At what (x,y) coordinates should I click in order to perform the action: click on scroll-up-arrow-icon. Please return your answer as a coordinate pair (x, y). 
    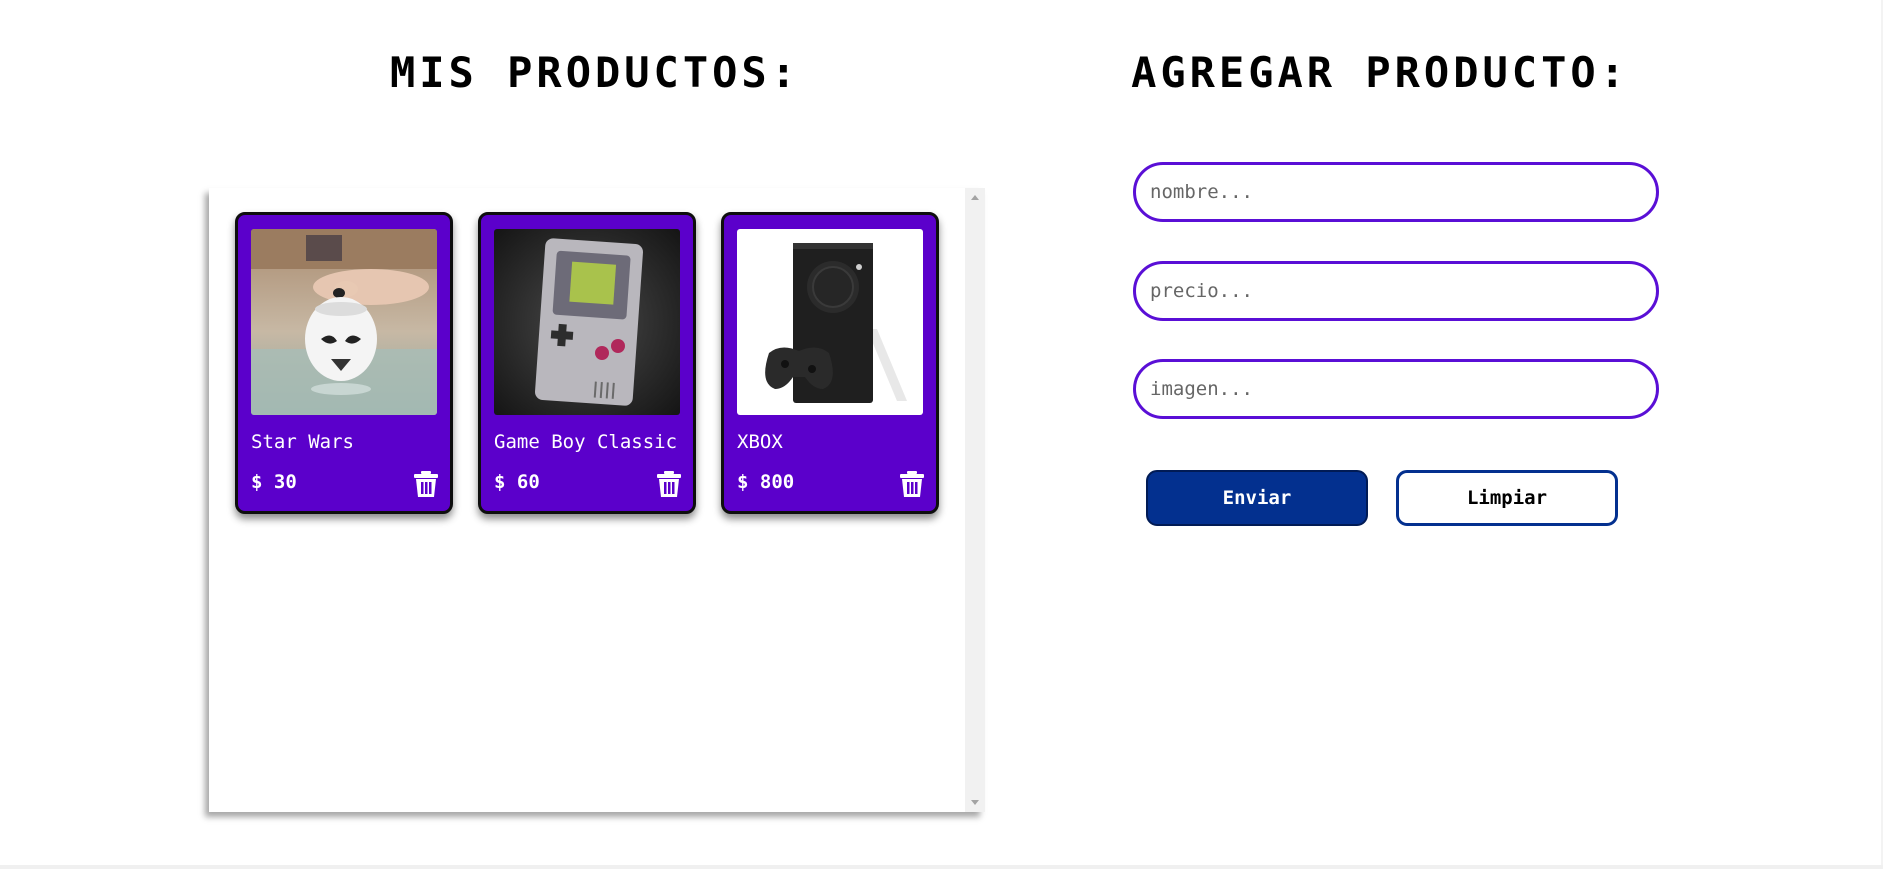
    Looking at the image, I should click on (975, 197).